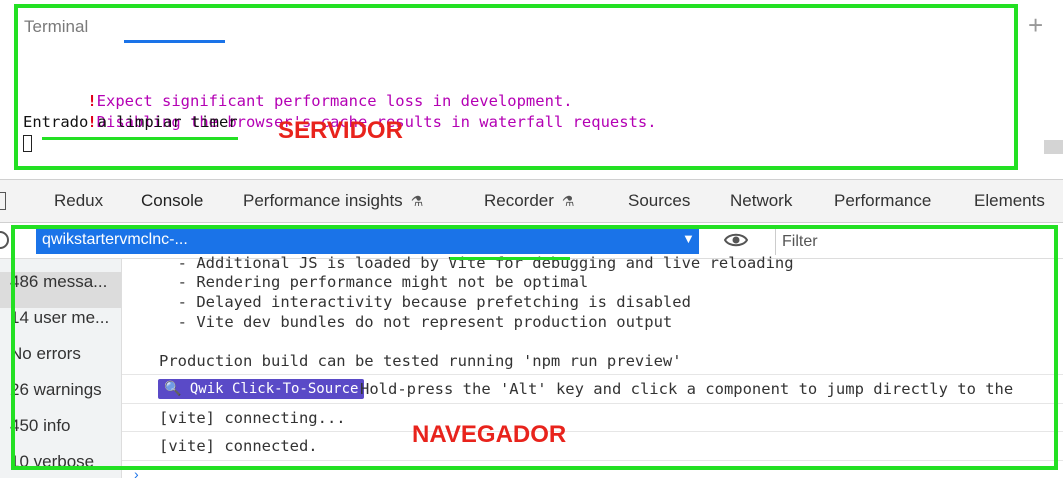  I want to click on tab-label: Console, so click(172, 200).